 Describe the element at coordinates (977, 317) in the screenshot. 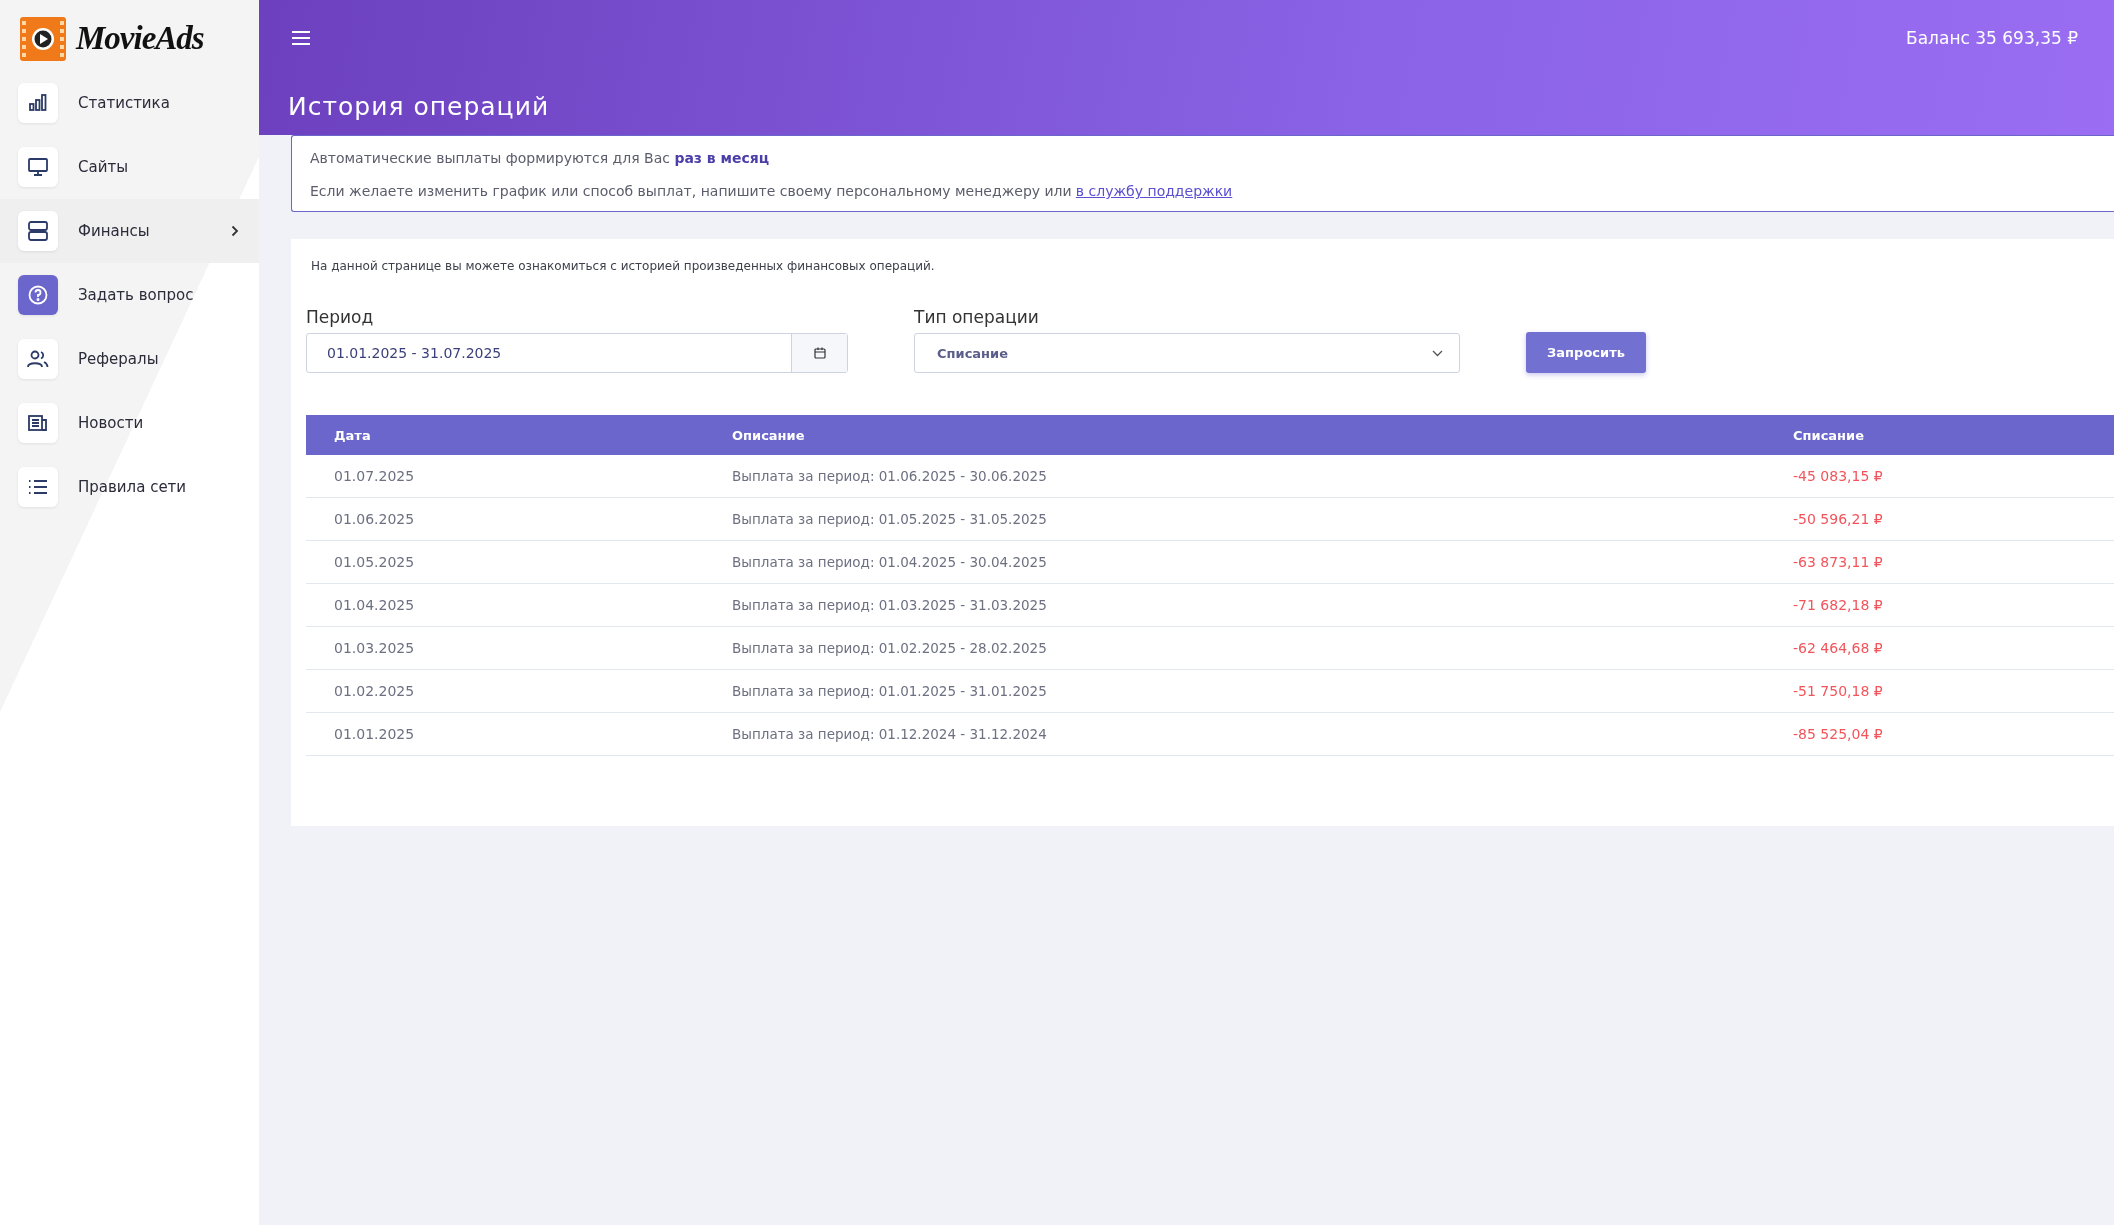

I see `operation-type-label: Тип операции` at that location.